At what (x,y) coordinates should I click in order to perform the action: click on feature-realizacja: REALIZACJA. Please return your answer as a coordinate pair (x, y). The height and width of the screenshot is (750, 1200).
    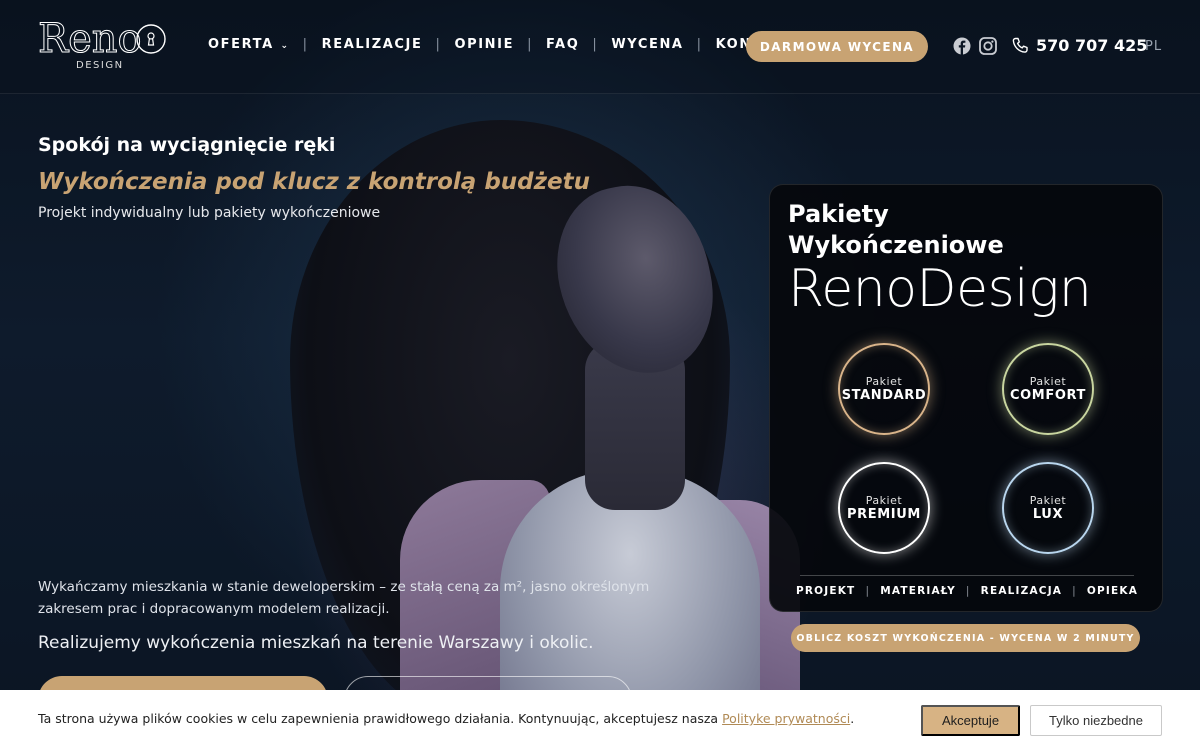
    Looking at the image, I should click on (1021, 591).